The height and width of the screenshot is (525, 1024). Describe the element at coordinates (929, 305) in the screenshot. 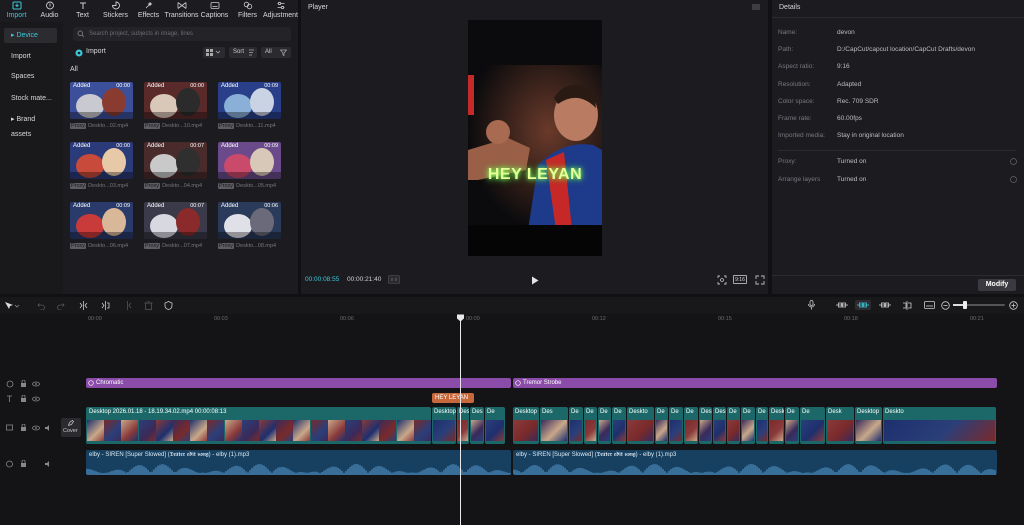

I see `caption-track-icon` at that location.